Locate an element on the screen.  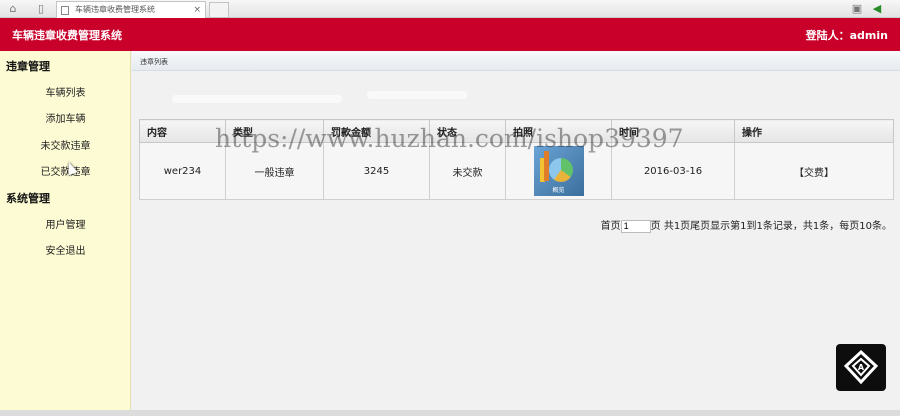
col-amount: 罚款金额 is located at coordinates (376, 131).